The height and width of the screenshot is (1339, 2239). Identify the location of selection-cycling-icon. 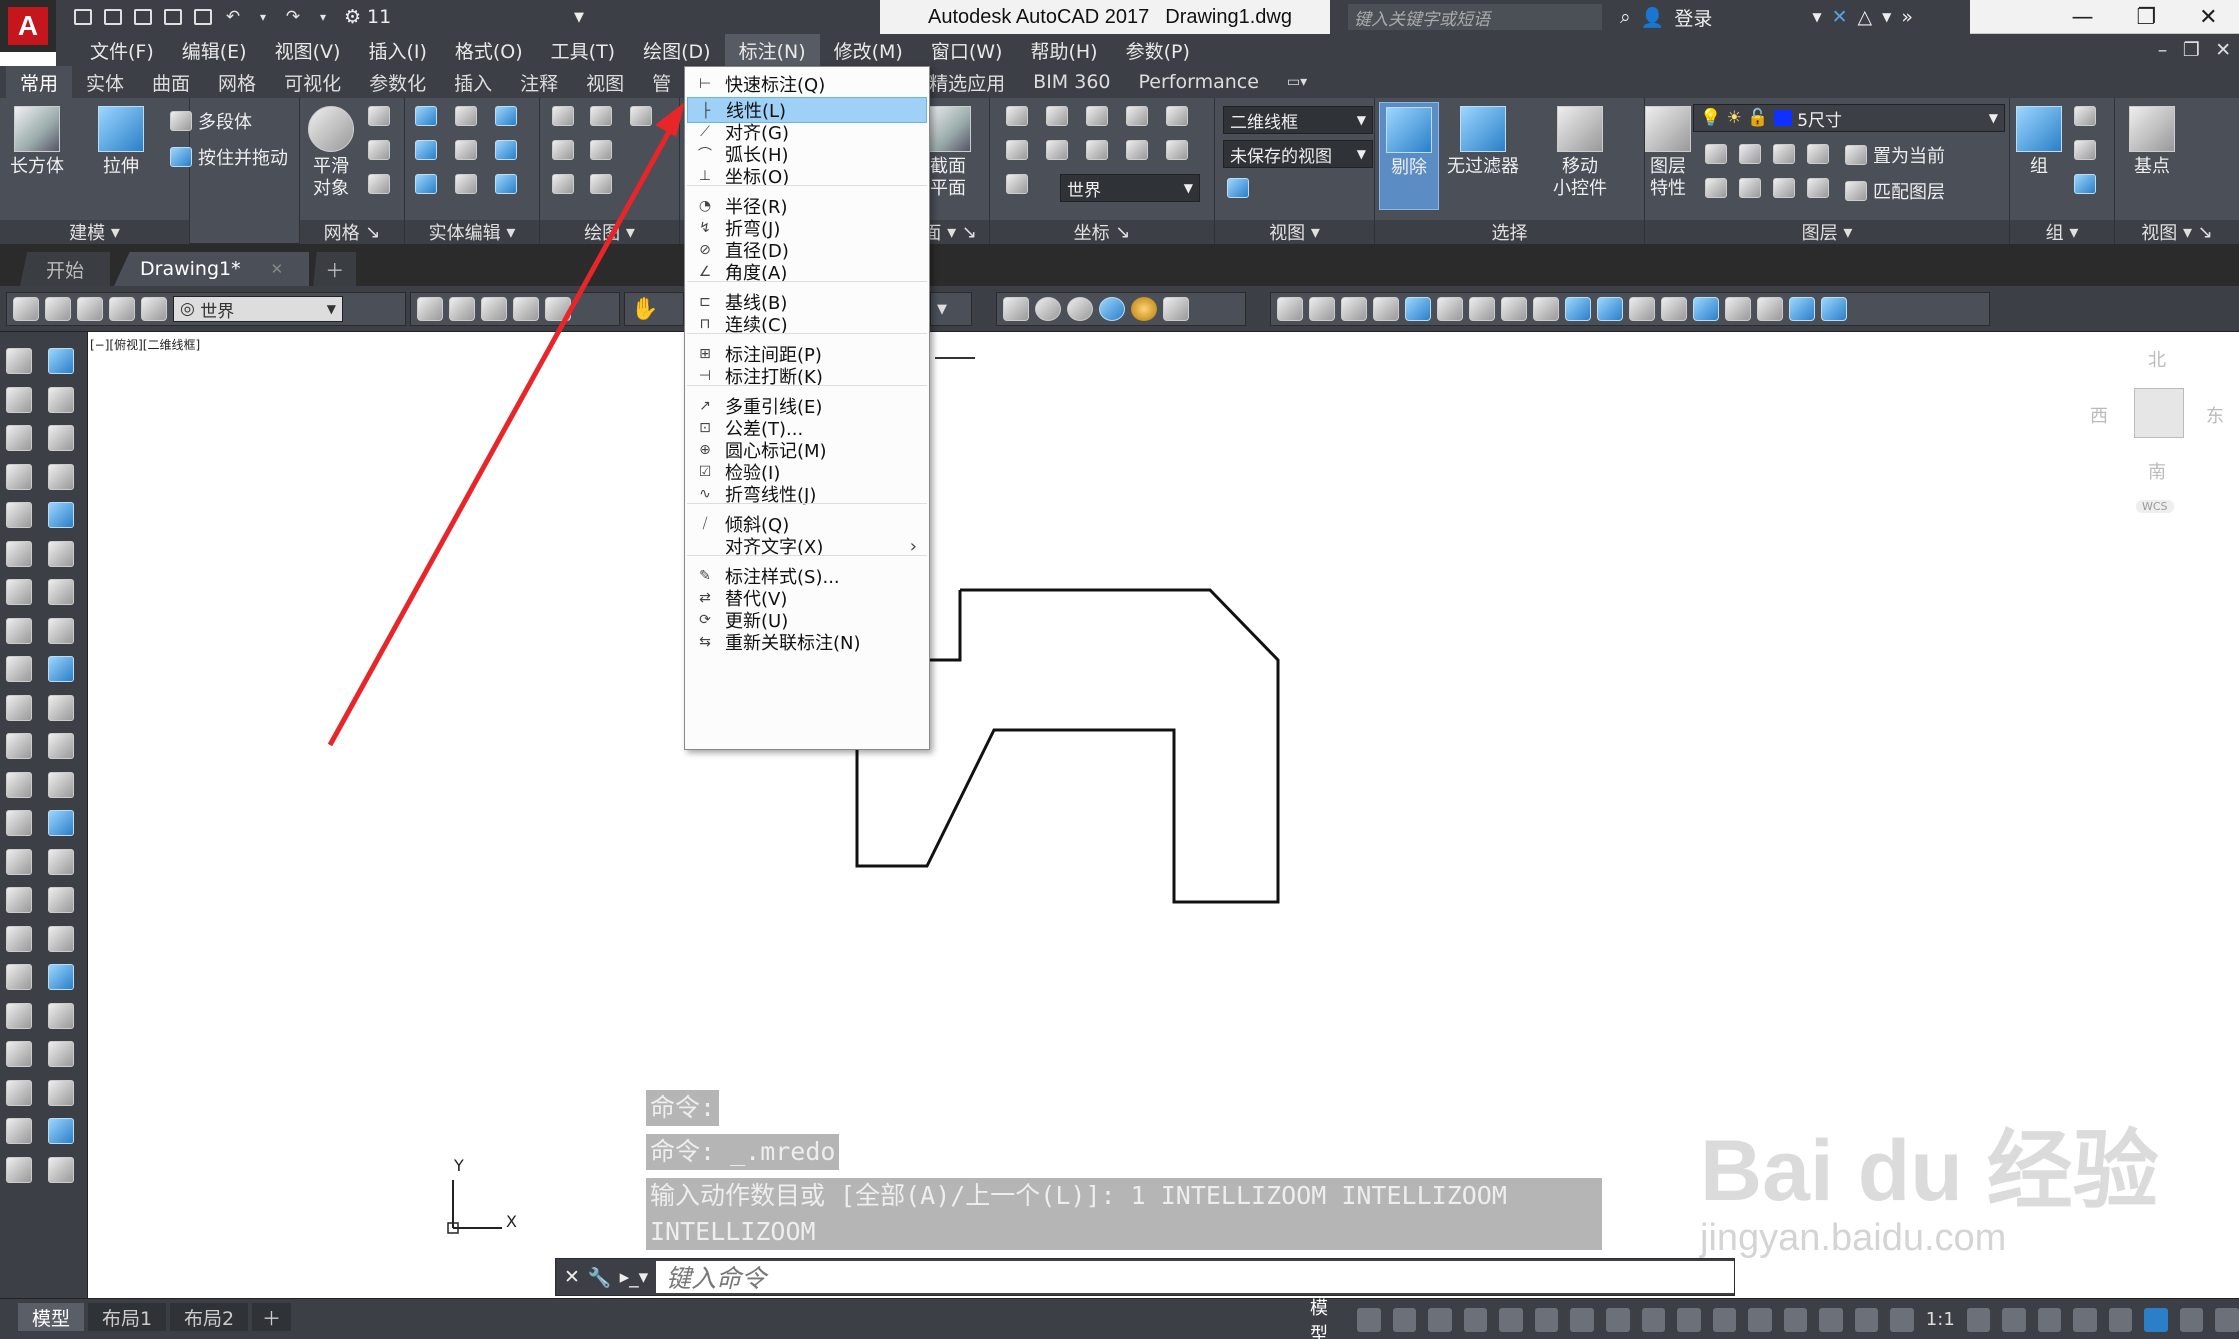
(1689, 1319).